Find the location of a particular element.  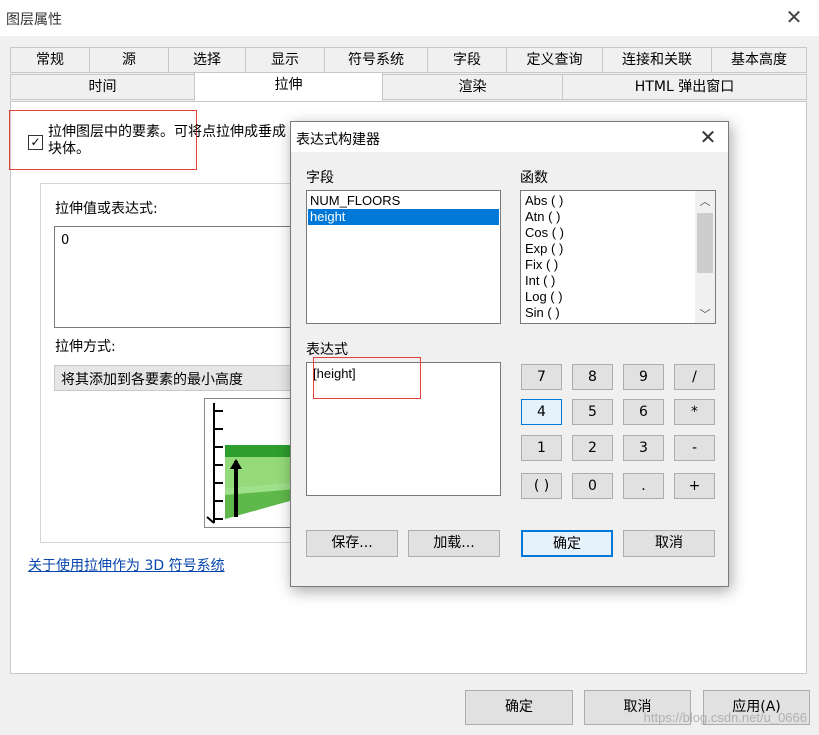

tab-selection: 选择 is located at coordinates (207, 60).